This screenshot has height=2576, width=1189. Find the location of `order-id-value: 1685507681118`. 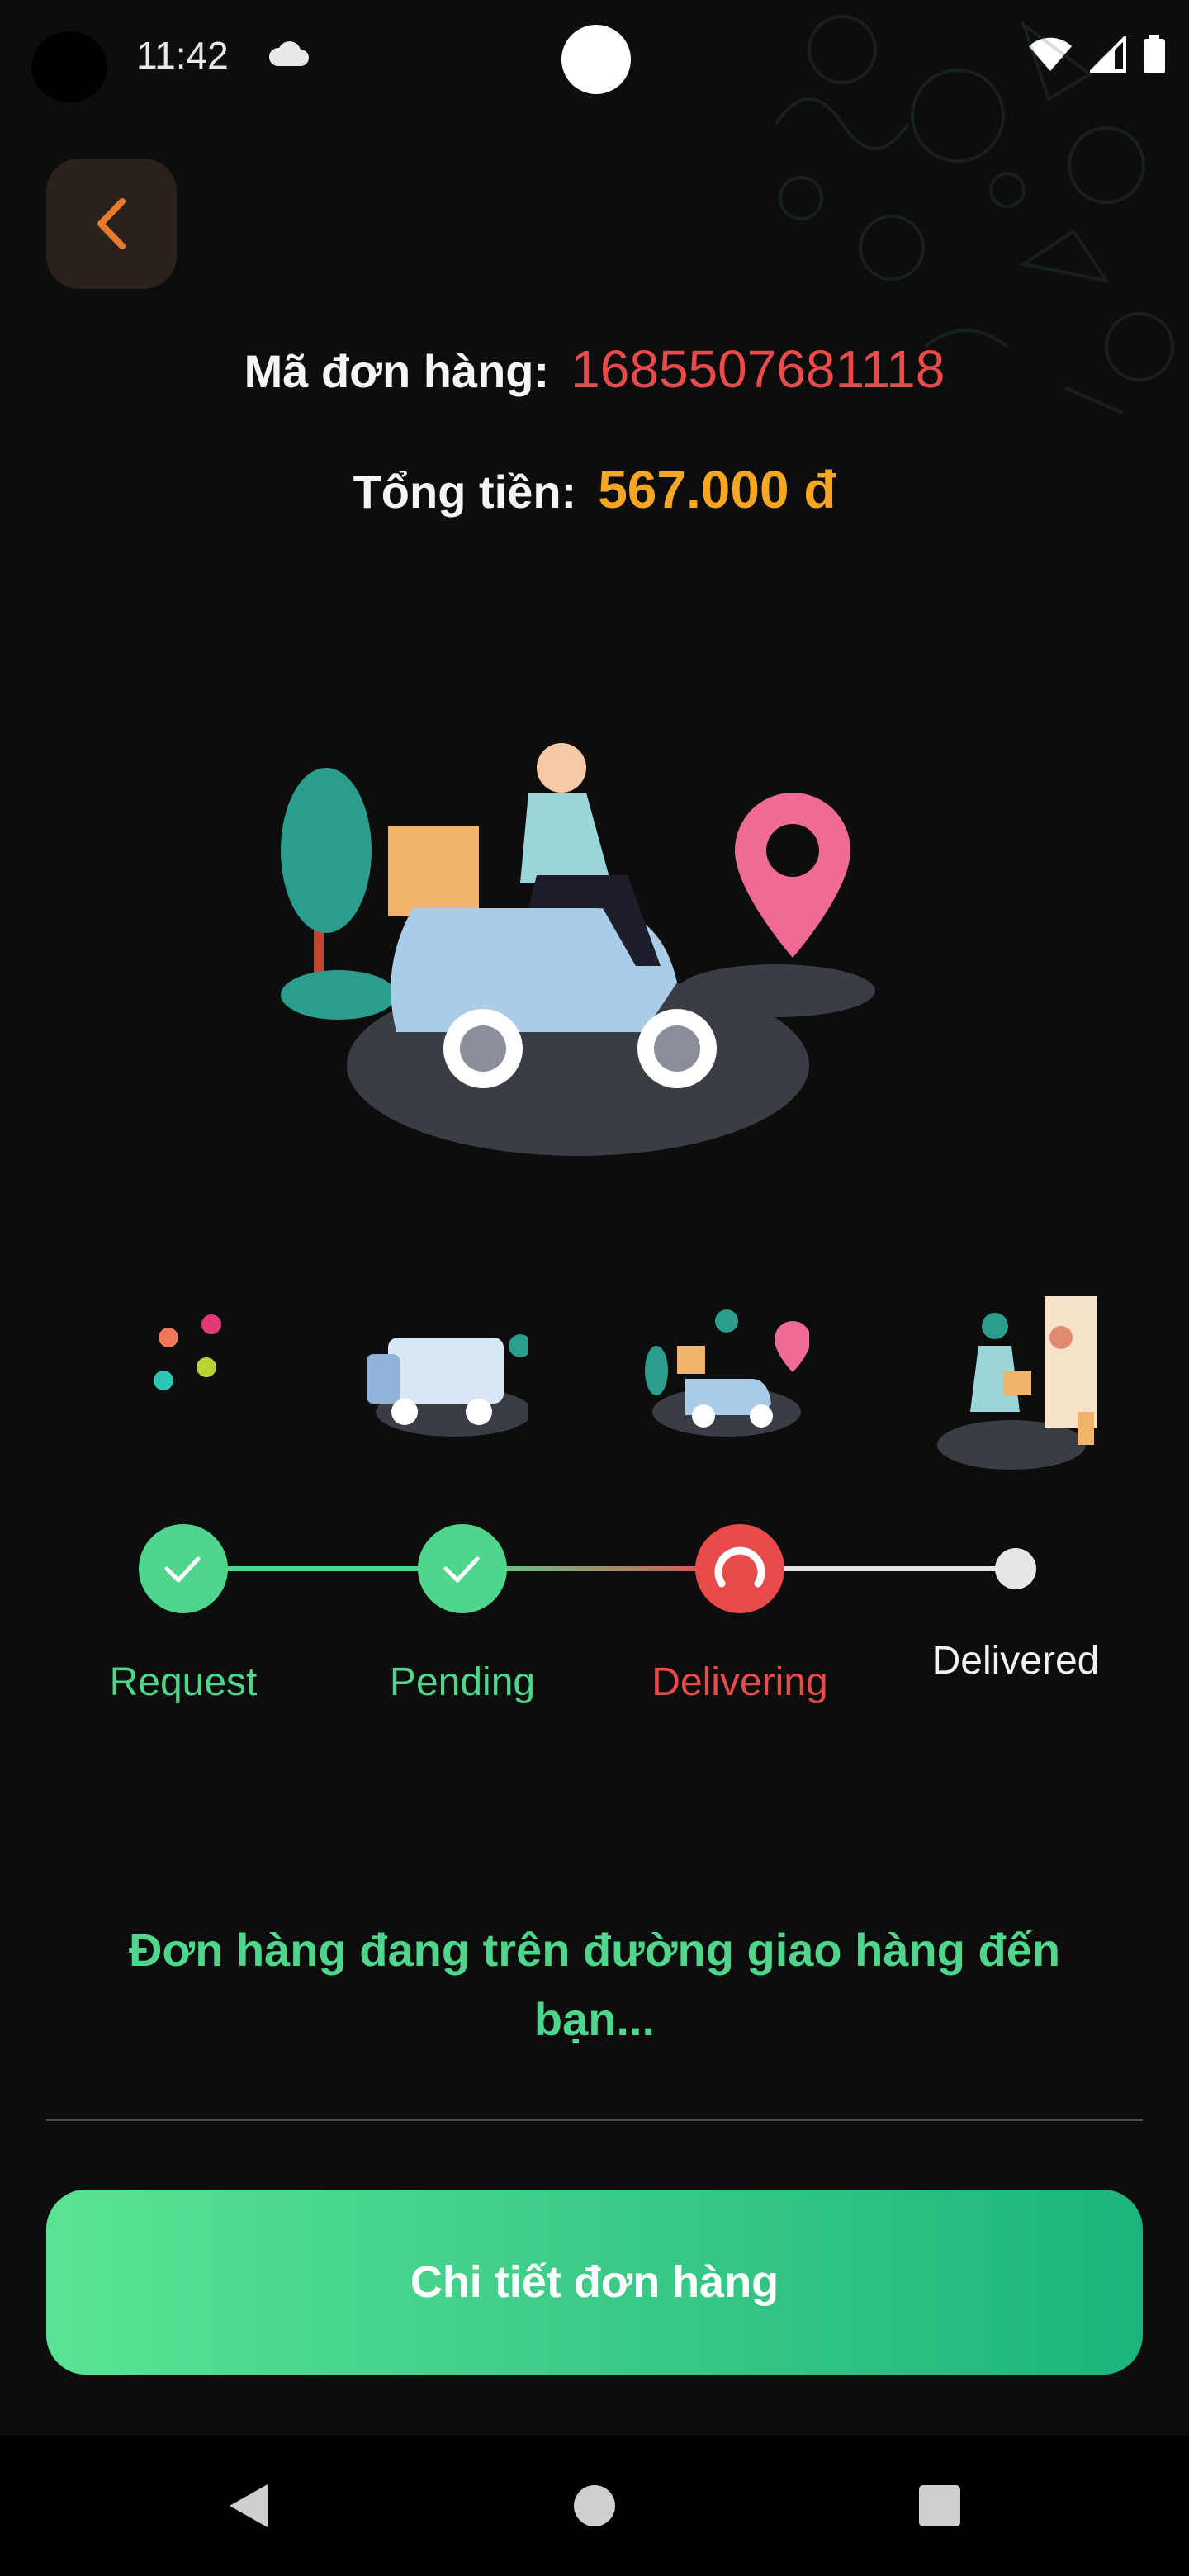

order-id-value: 1685507681118 is located at coordinates (758, 369).